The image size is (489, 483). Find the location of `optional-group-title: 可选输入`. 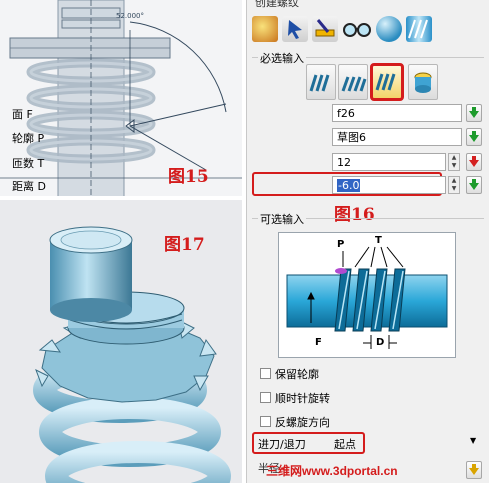

optional-group-title: 可选输入 is located at coordinates (282, 219).